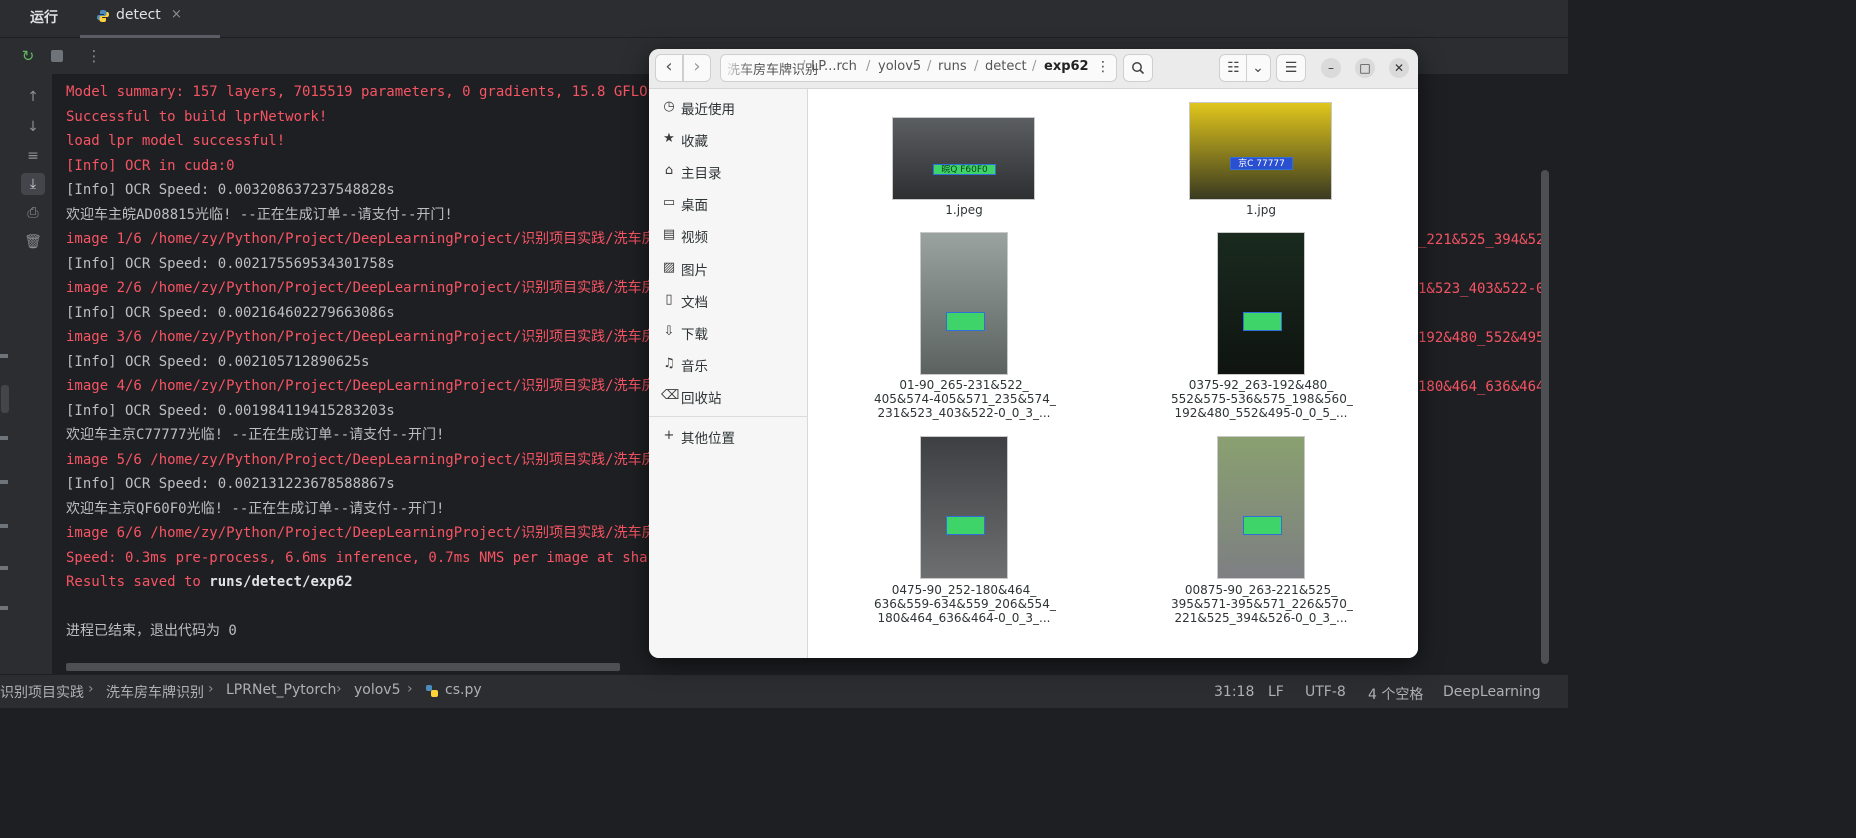 Image resolution: width=1856 pixels, height=838 pixels. What do you see at coordinates (150, 165) in the screenshot?
I see `console-line: [Info] OCR in cuda:0` at bounding box center [150, 165].